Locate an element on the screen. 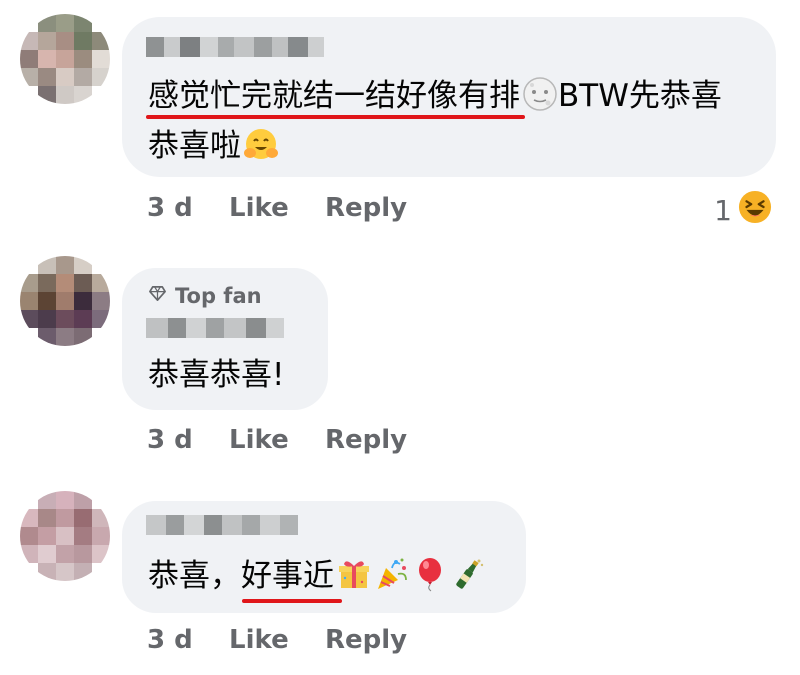 This screenshot has height=675, width=800. wrapped-gift-icon is located at coordinates (354, 574).